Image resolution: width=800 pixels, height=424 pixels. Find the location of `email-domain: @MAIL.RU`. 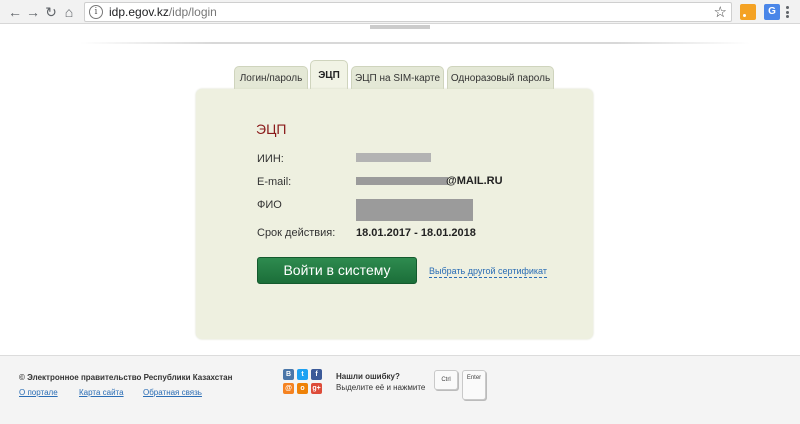

email-domain: @MAIL.RU is located at coordinates (474, 181).